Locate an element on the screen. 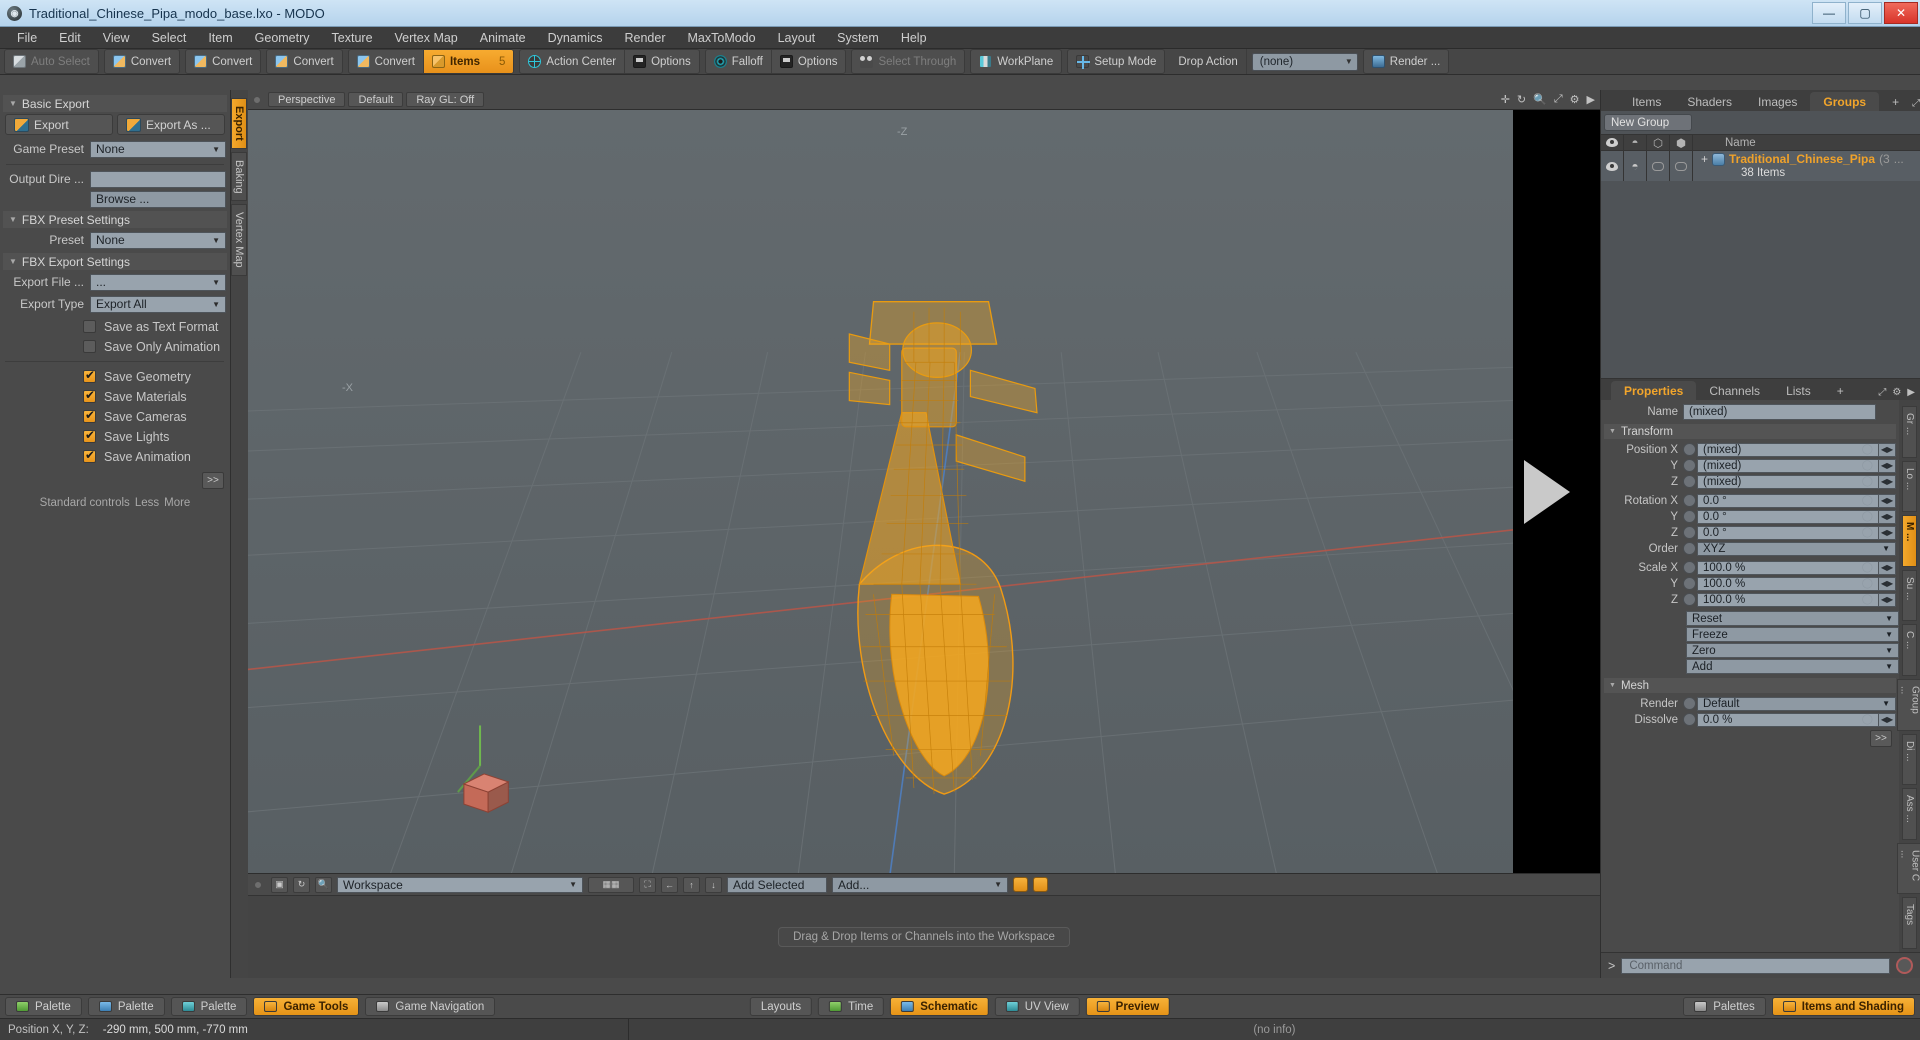 The height and width of the screenshot is (1040, 1920). menu-item-vertex-map: Vertex Map is located at coordinates (426, 38).